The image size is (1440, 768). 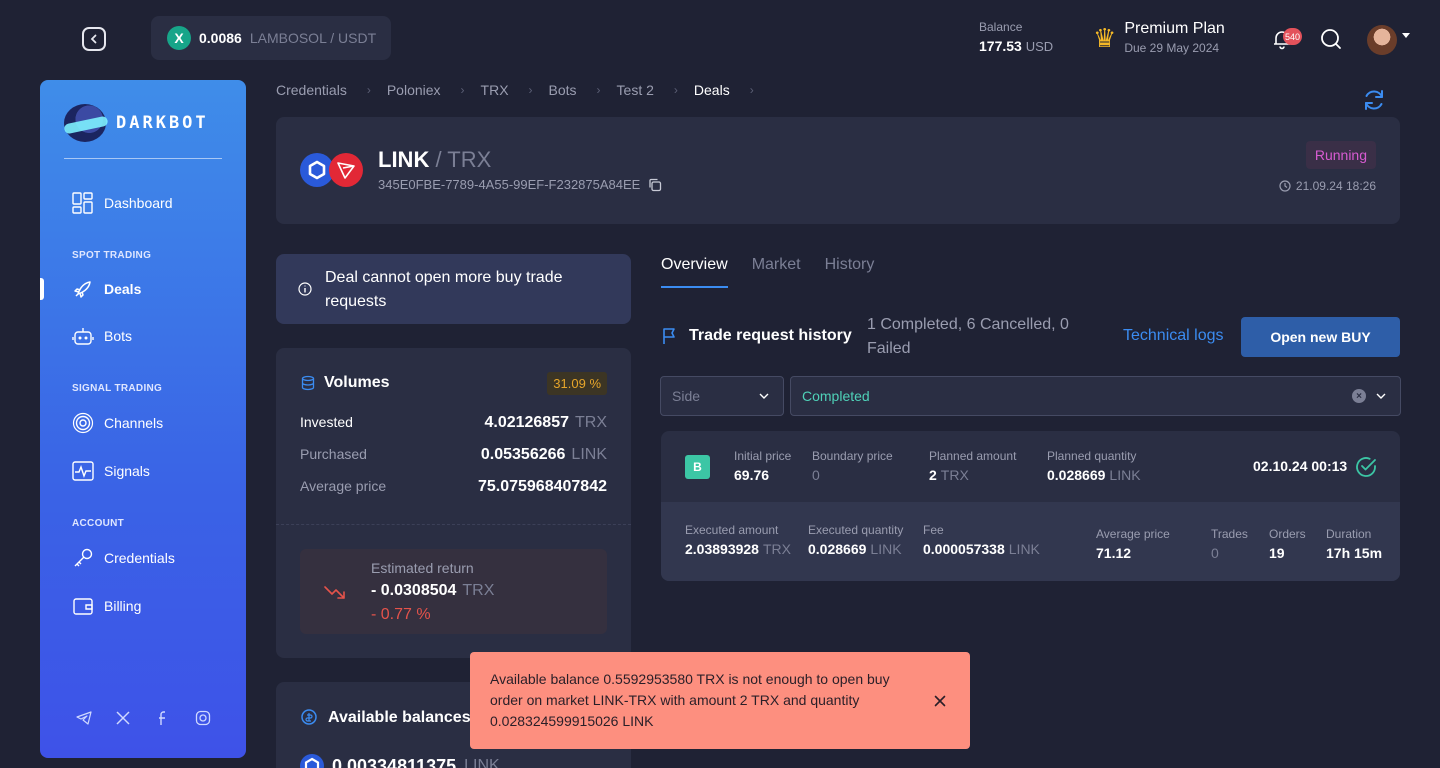 What do you see at coordinates (655, 90) in the screenshot?
I see `breadcrumb-test-2: Test 2 ›` at bounding box center [655, 90].